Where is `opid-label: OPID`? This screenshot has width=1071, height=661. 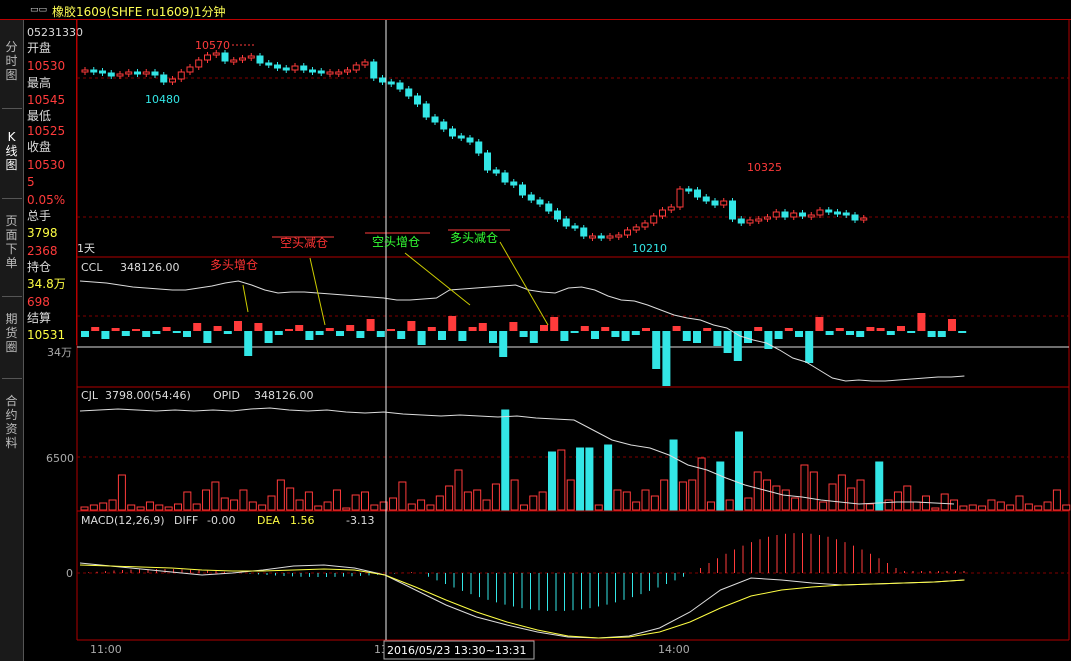 opid-label: OPID is located at coordinates (226, 395).